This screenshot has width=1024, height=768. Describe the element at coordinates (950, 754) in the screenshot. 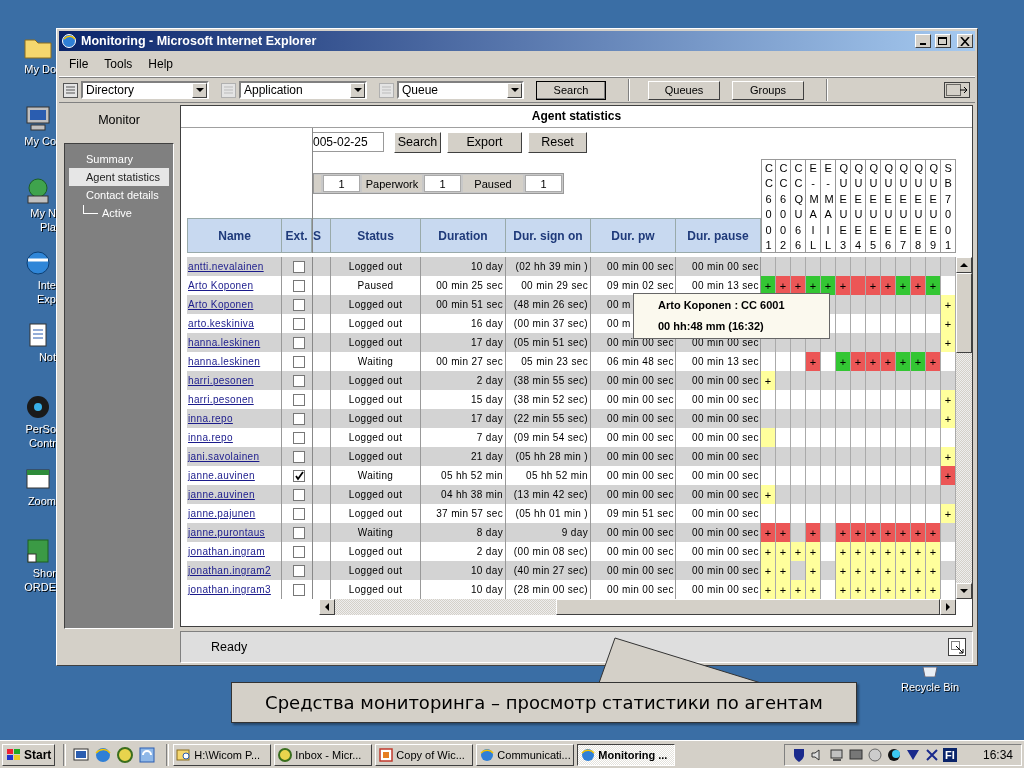

I see `language-indicator: FI` at that location.